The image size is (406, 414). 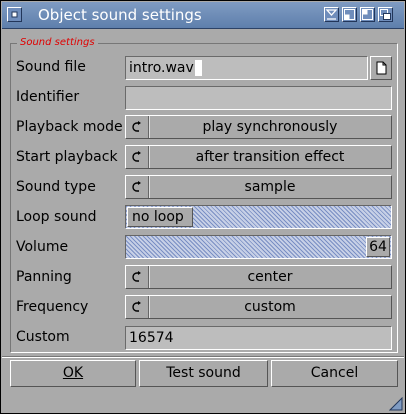 I want to click on sound-file-value: intro.wav, so click(x=161, y=68).